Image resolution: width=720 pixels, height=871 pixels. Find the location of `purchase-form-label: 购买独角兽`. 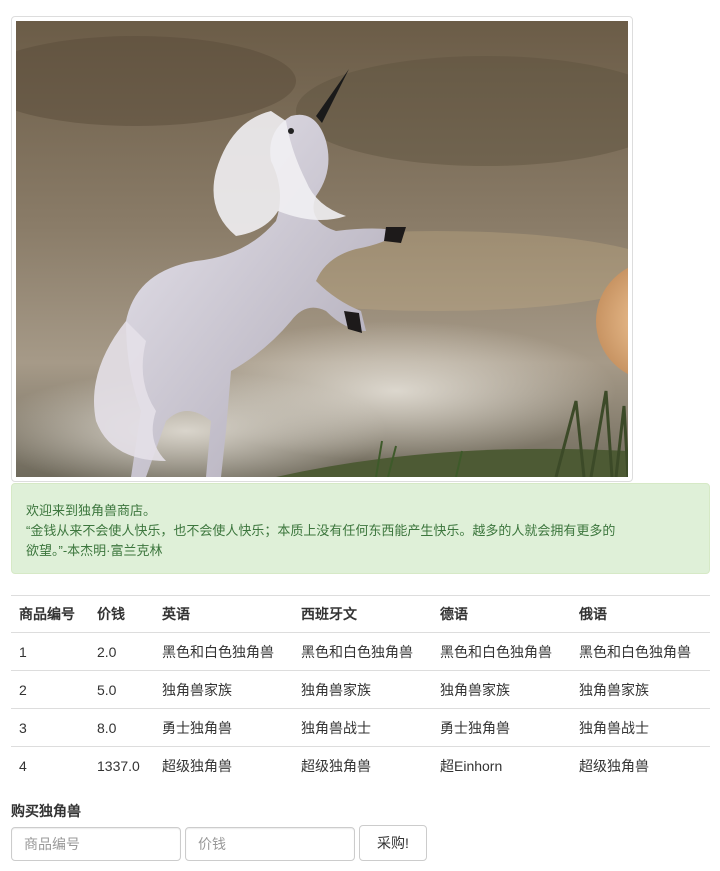

purchase-form-label: 购买独角兽 is located at coordinates (46, 811).